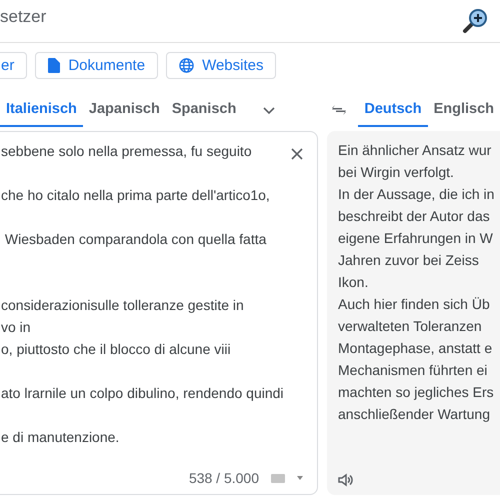 The height and width of the screenshot is (497, 500). What do you see at coordinates (96, 65) in the screenshot?
I see `mode-button: Dokumente` at bounding box center [96, 65].